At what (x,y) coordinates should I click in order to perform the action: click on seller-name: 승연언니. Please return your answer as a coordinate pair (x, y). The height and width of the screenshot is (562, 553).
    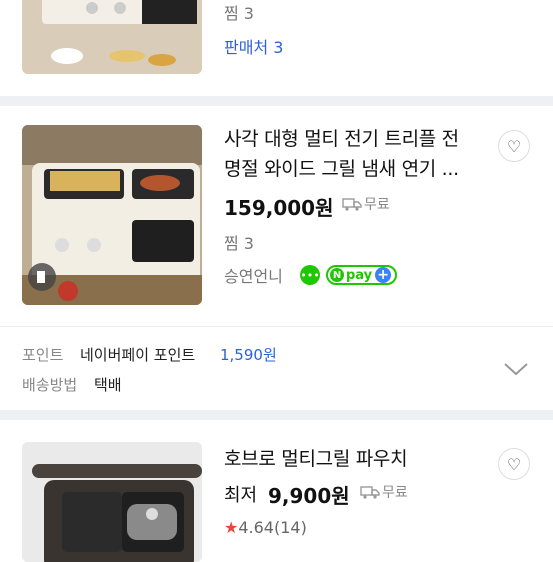
    Looking at the image, I should click on (253, 275).